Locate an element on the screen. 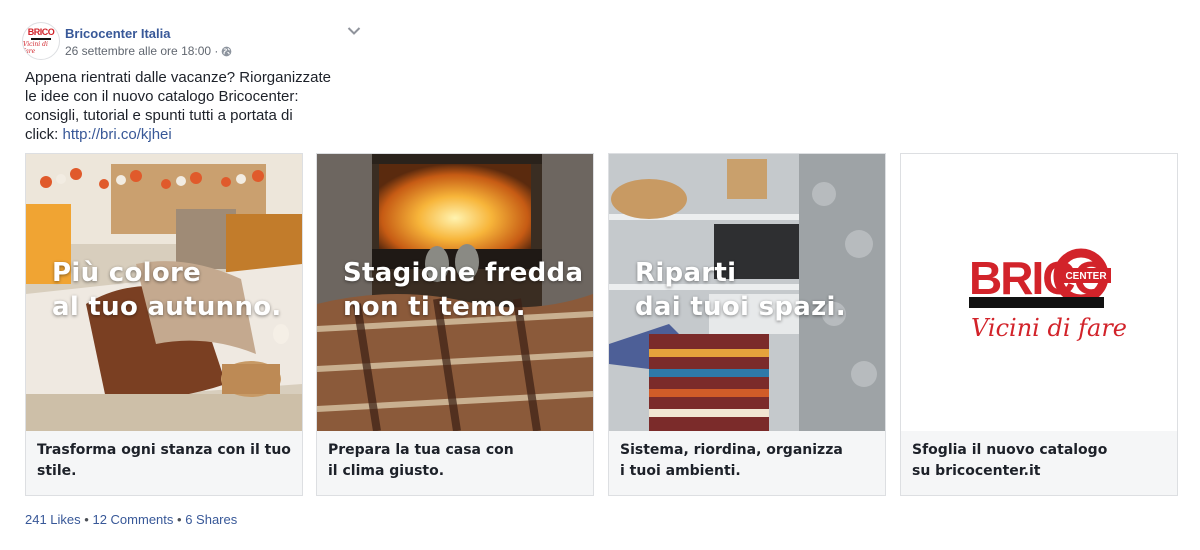 The height and width of the screenshot is (550, 1200). caption-line: il clima giusto. is located at coordinates (386, 471).